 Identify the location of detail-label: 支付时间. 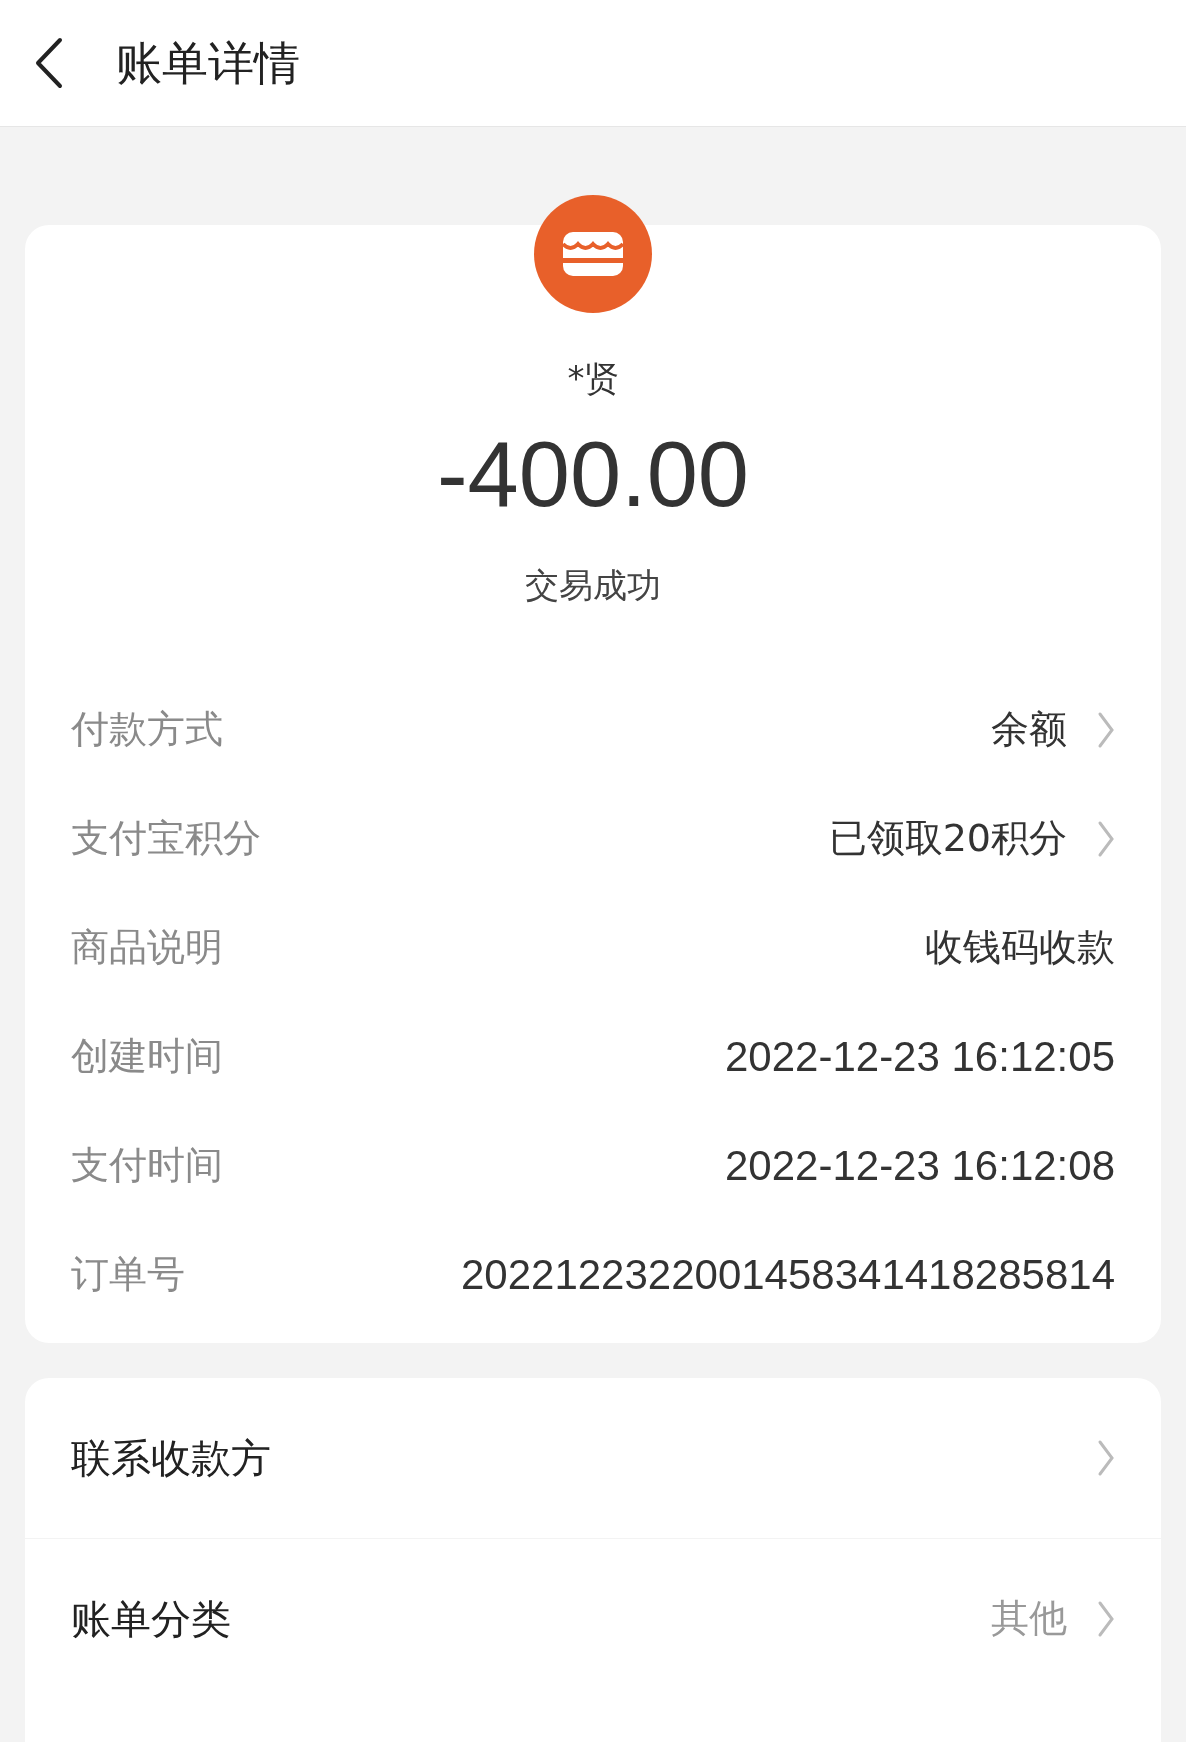
(147, 1165).